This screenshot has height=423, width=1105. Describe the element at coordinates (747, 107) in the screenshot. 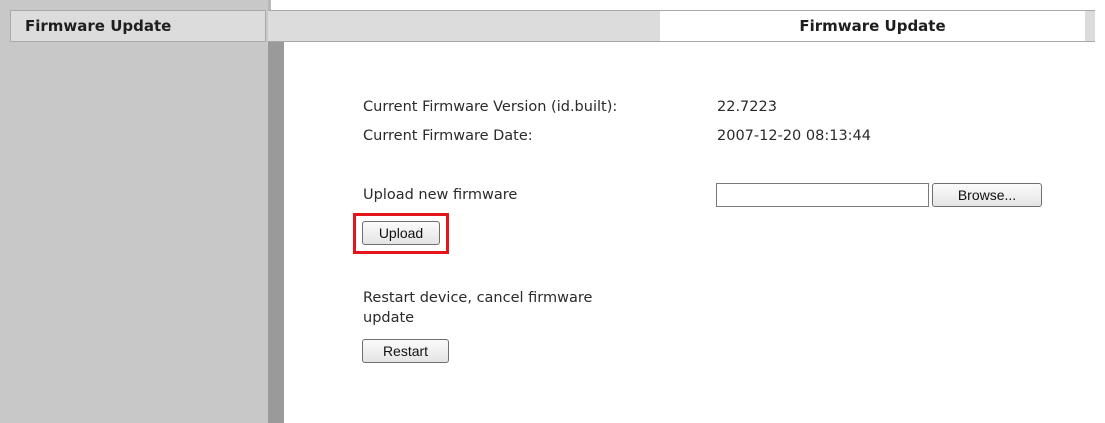

I see `firmware-version-value: 22.7223` at that location.